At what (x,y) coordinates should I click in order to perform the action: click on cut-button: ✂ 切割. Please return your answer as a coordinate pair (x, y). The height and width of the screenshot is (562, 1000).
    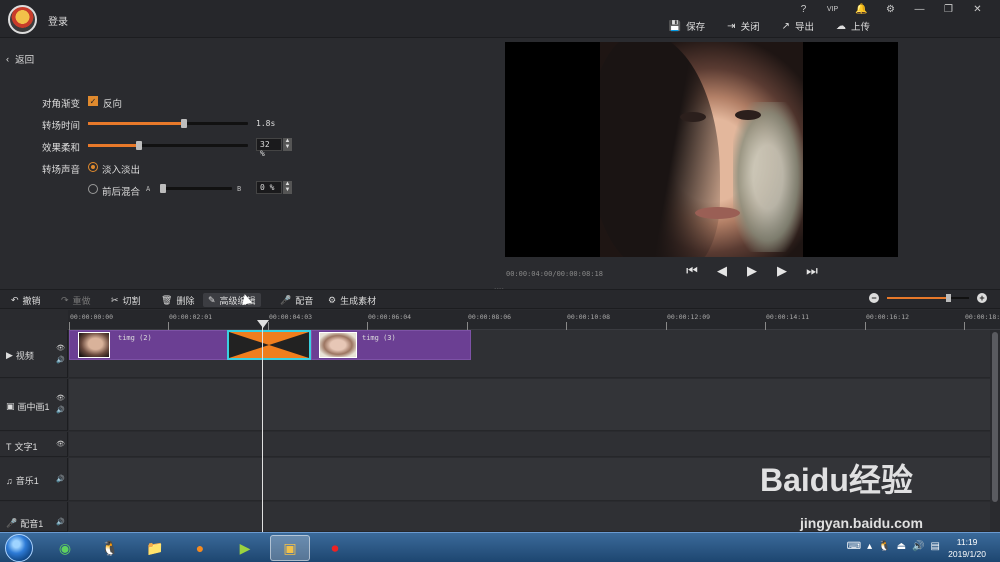
    Looking at the image, I should click on (126, 300).